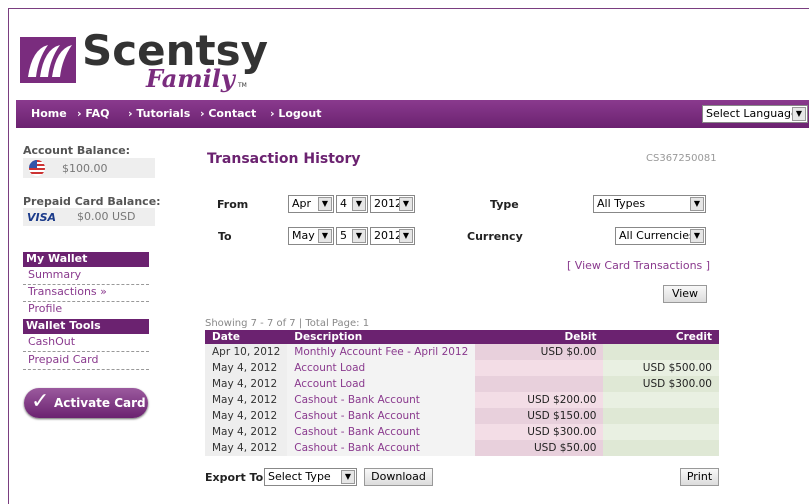 The height and width of the screenshot is (504, 809). I want to click on cell-date: Apr 10, 2012, so click(246, 352).